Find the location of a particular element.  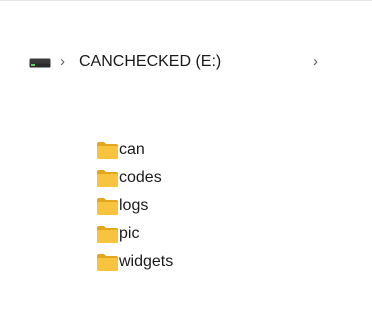

folder-label: logs is located at coordinates (134, 205).